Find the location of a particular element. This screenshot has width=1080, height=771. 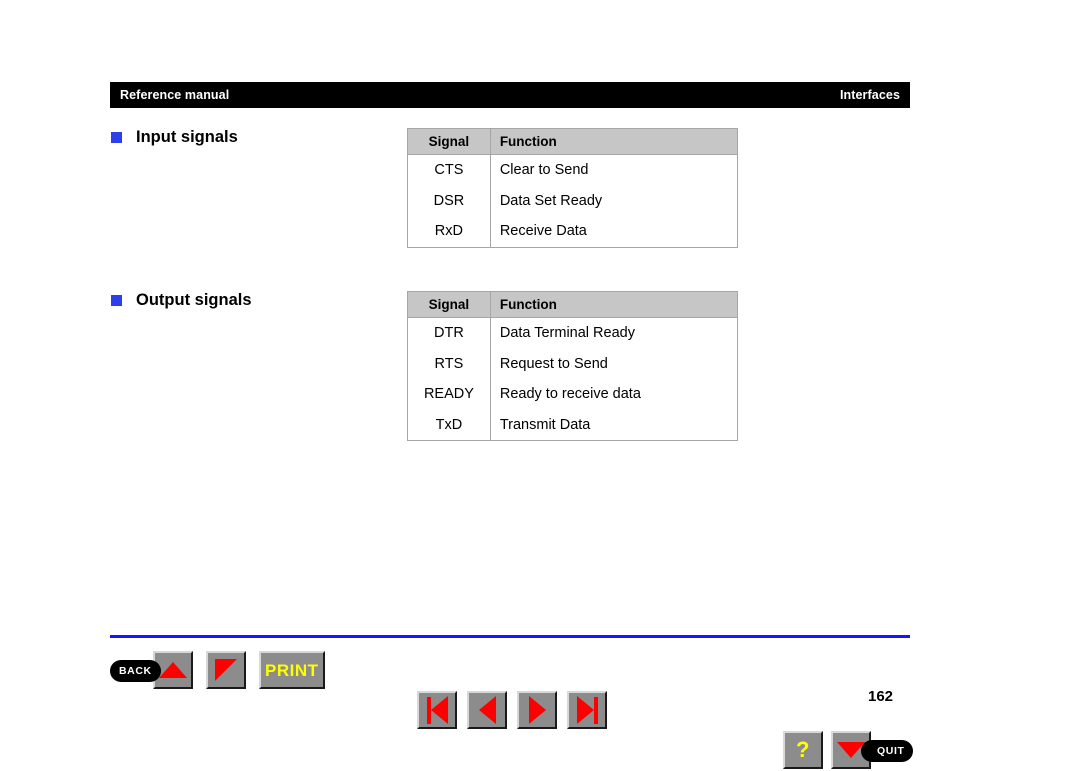

last-page-button is located at coordinates (587, 710).